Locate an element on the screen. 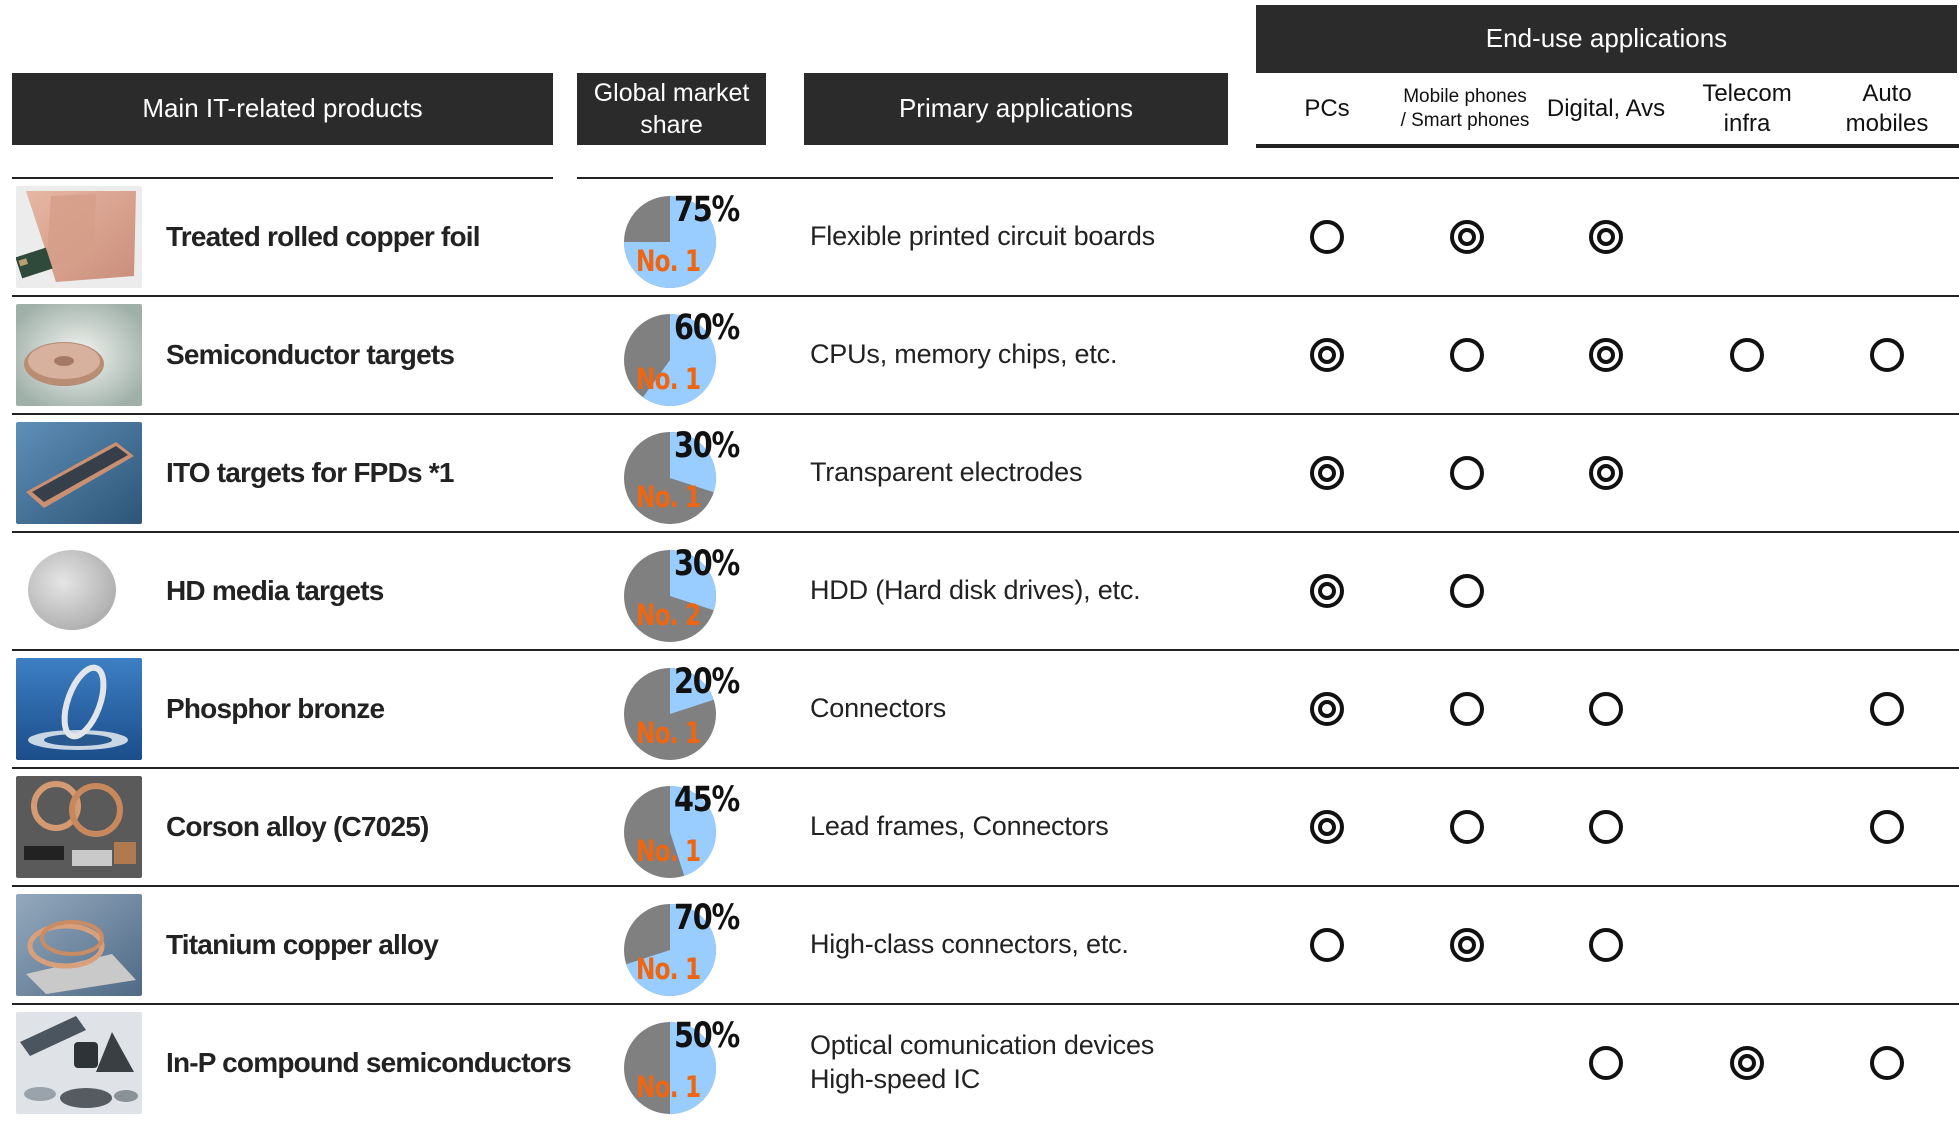 This screenshot has height=1127, width=1959. primary-application: CPUs, memory chips, etc. is located at coordinates (963, 355).